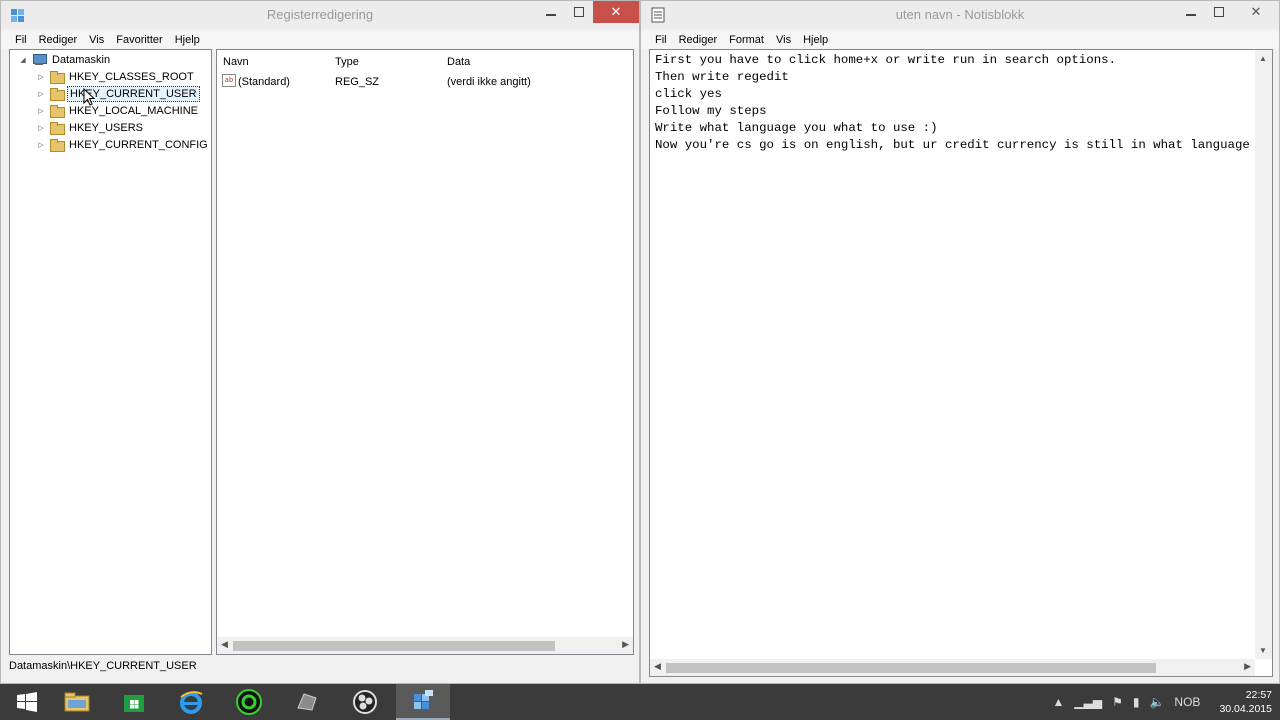  I want to click on razer-icon, so click(249, 702).